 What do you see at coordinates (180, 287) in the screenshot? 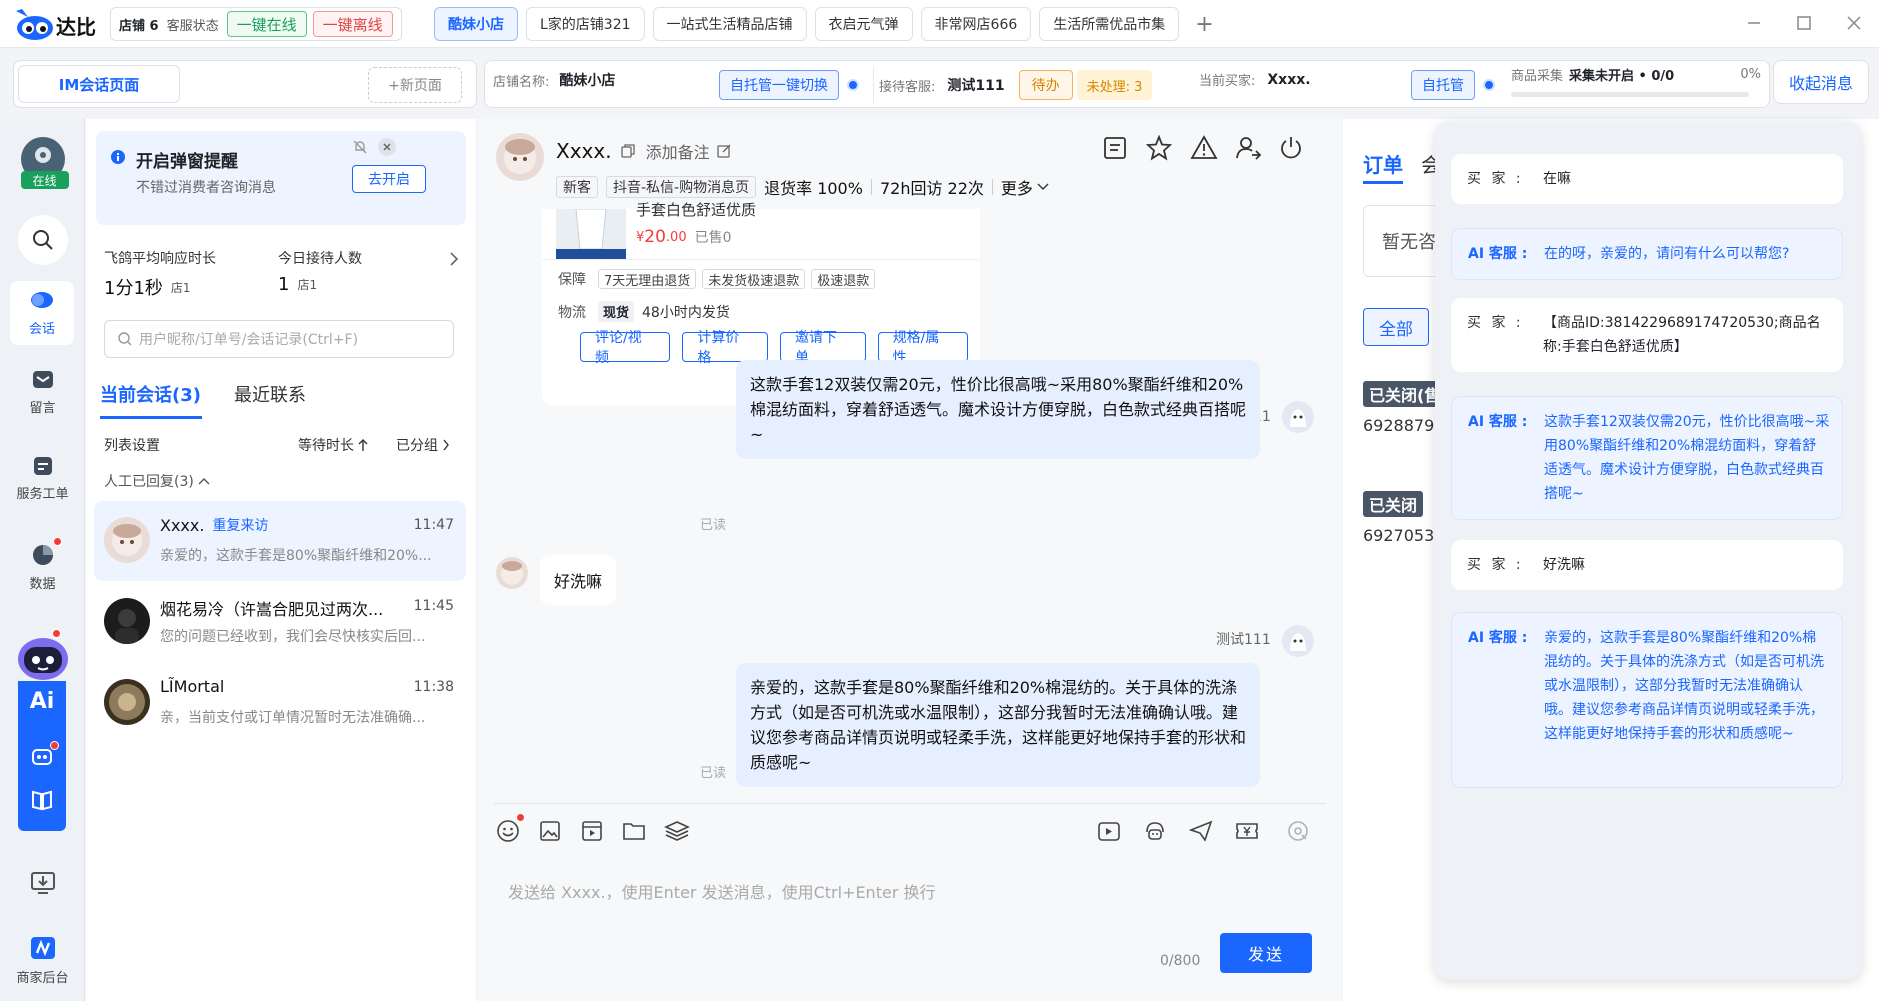
I see `stat-response-badge: 店1` at bounding box center [180, 287].